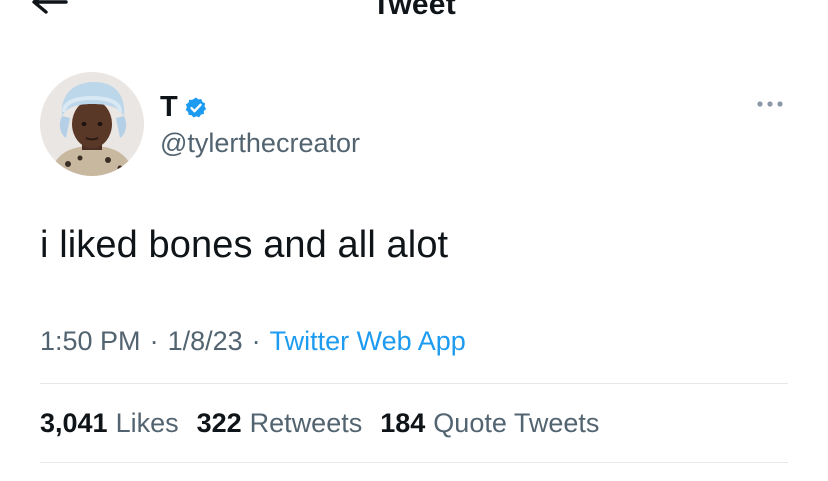 Image resolution: width=828 pixels, height=481 pixels. I want to click on author-handle: @tylerthecreator, so click(260, 143).